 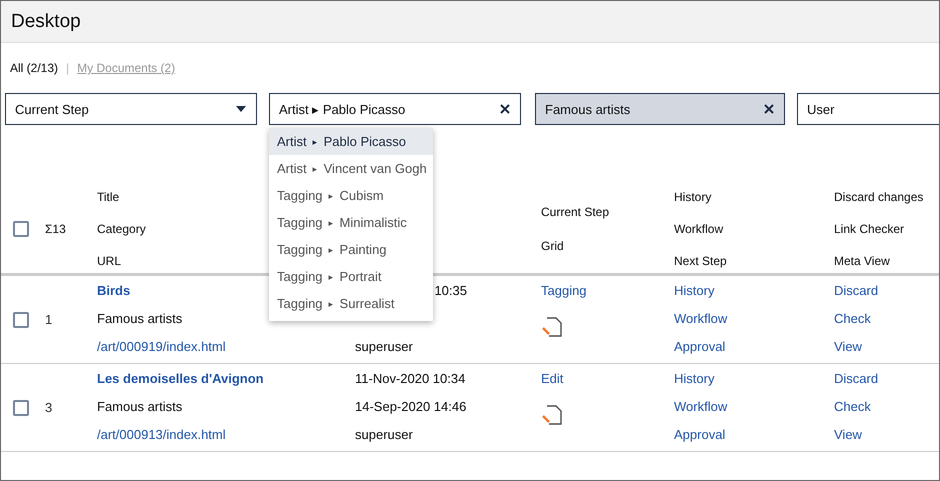 I want to click on column-header: Grid, so click(x=607, y=246).